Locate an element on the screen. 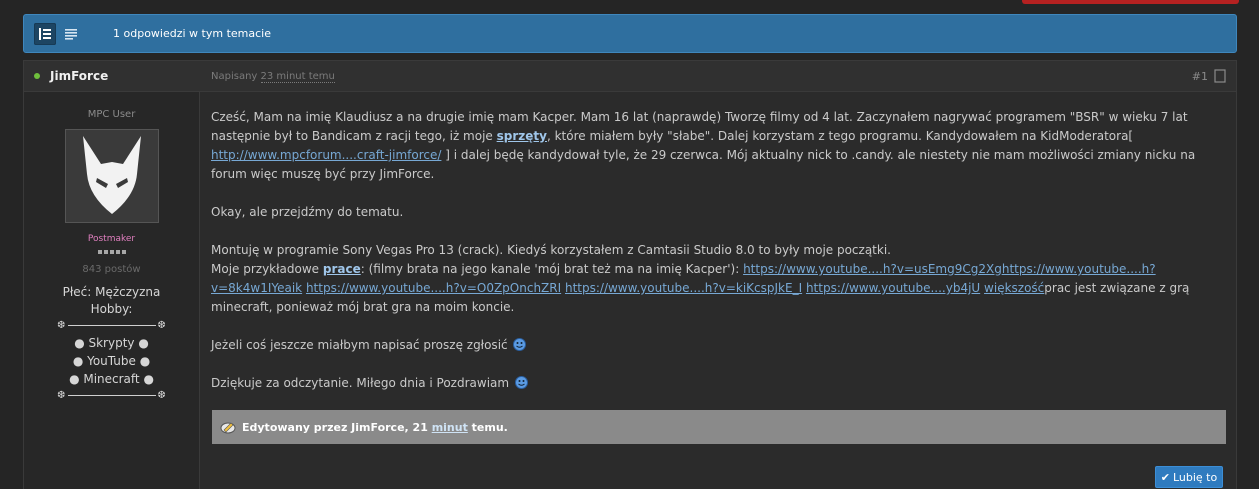 The width and height of the screenshot is (1259, 489). rank-pips is located at coordinates (111, 252).